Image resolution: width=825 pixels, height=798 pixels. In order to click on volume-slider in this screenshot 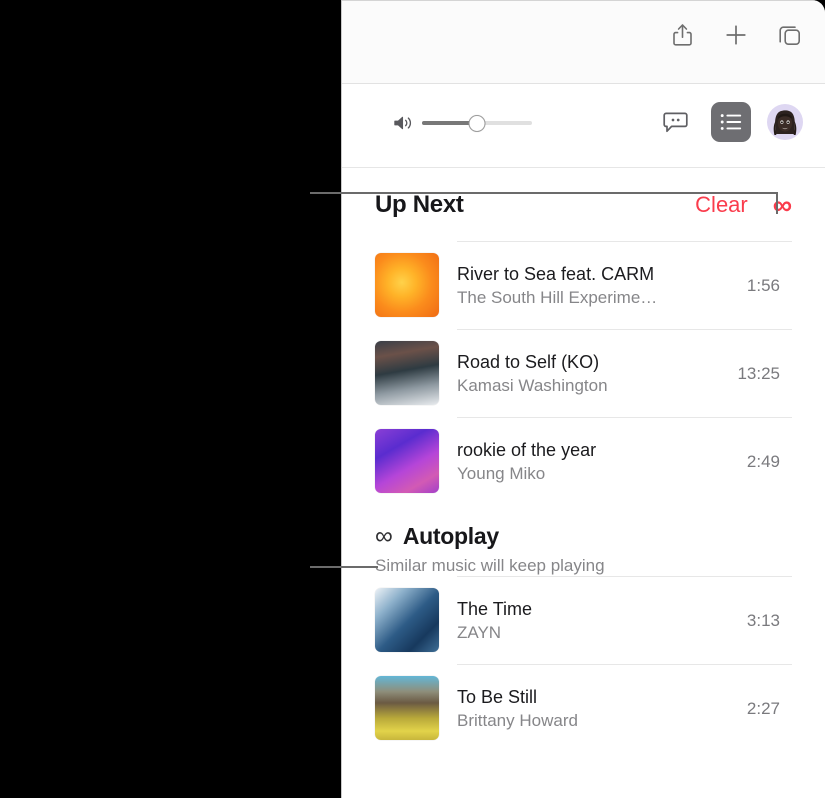, I will do `click(477, 123)`.